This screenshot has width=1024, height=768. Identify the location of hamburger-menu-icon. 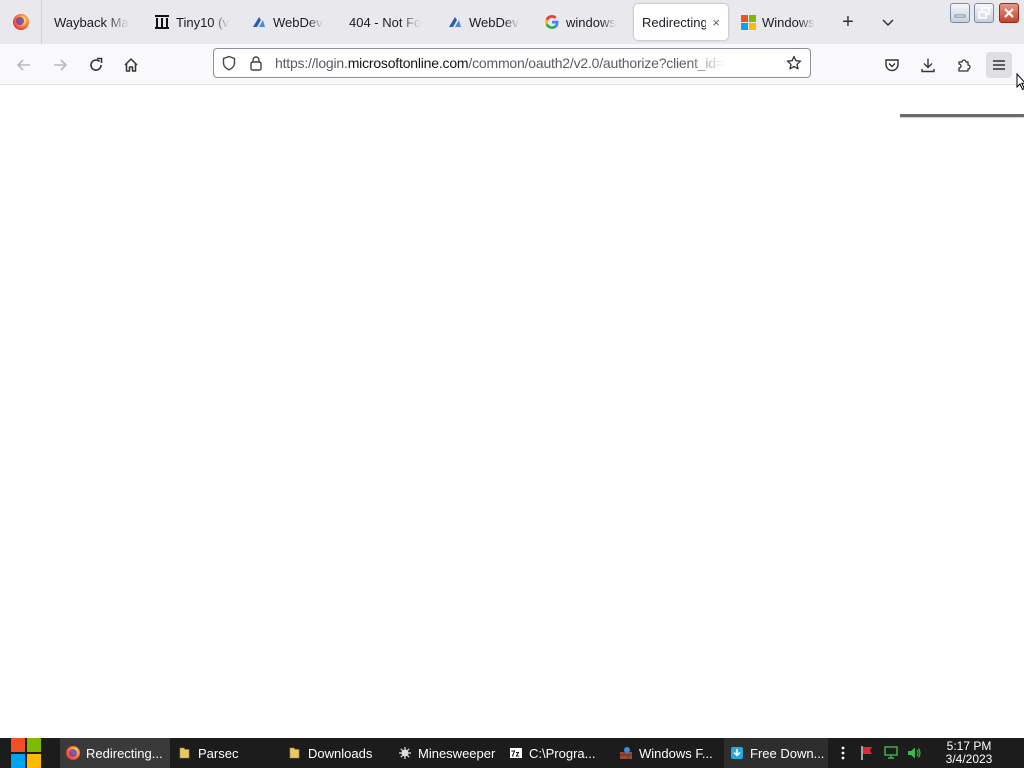
(999, 65).